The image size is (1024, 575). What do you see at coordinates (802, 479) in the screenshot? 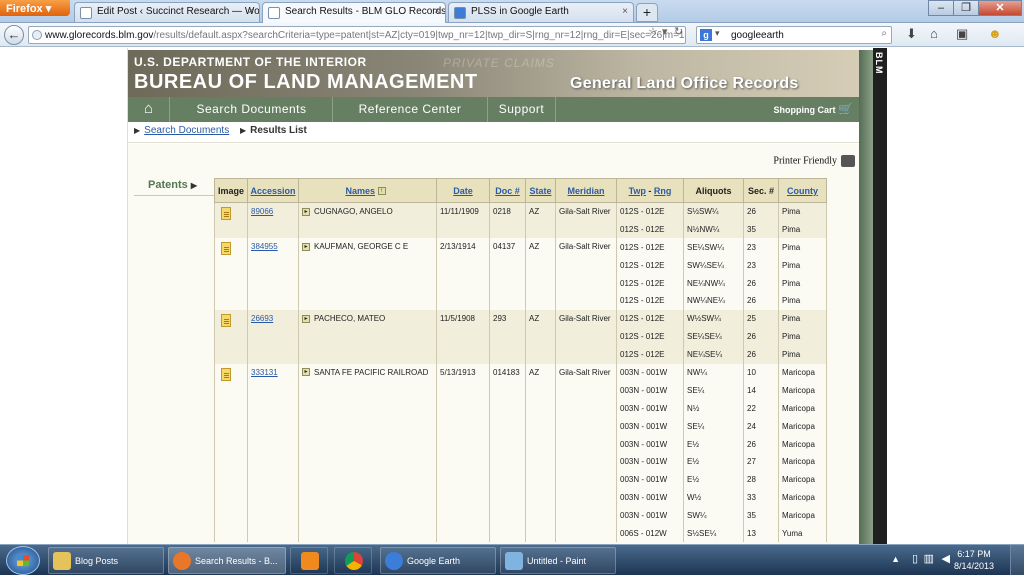
I see `county: Maricopa` at bounding box center [802, 479].